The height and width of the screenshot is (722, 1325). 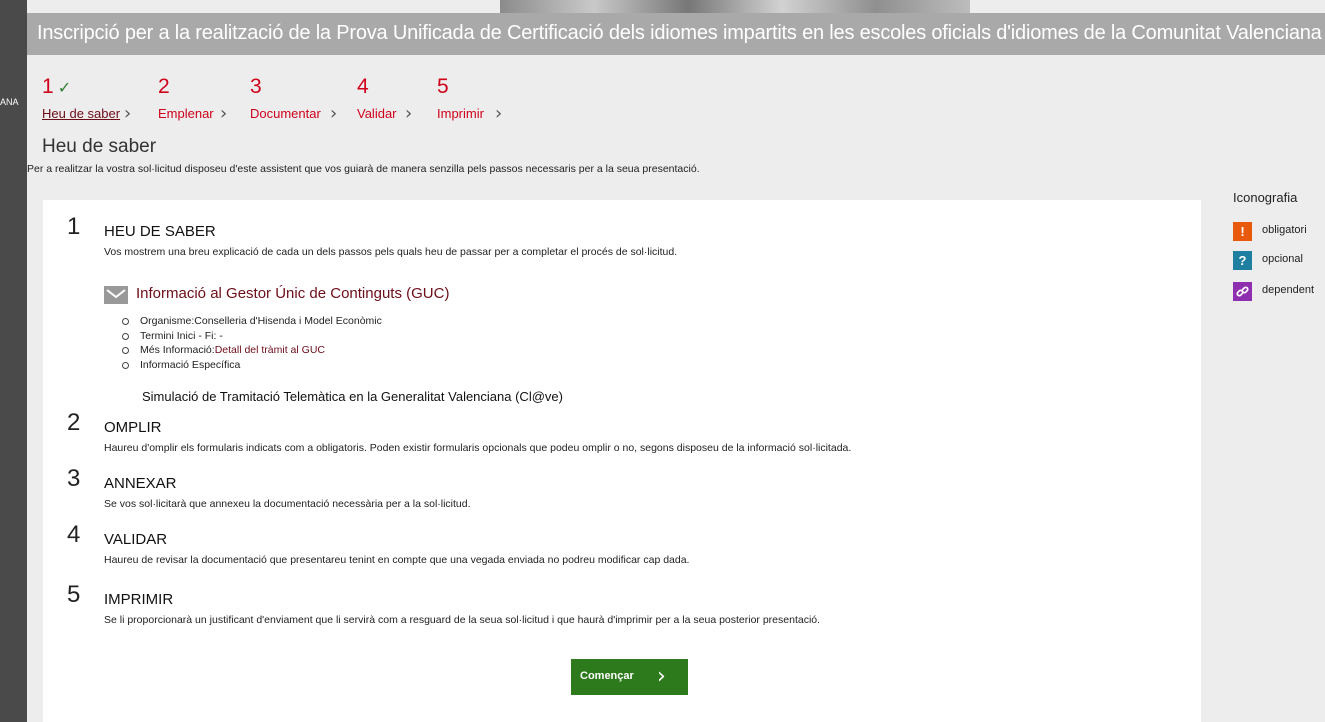 What do you see at coordinates (56, 88) in the screenshot?
I see `step-1-number-wrap: 1 ✓` at bounding box center [56, 88].